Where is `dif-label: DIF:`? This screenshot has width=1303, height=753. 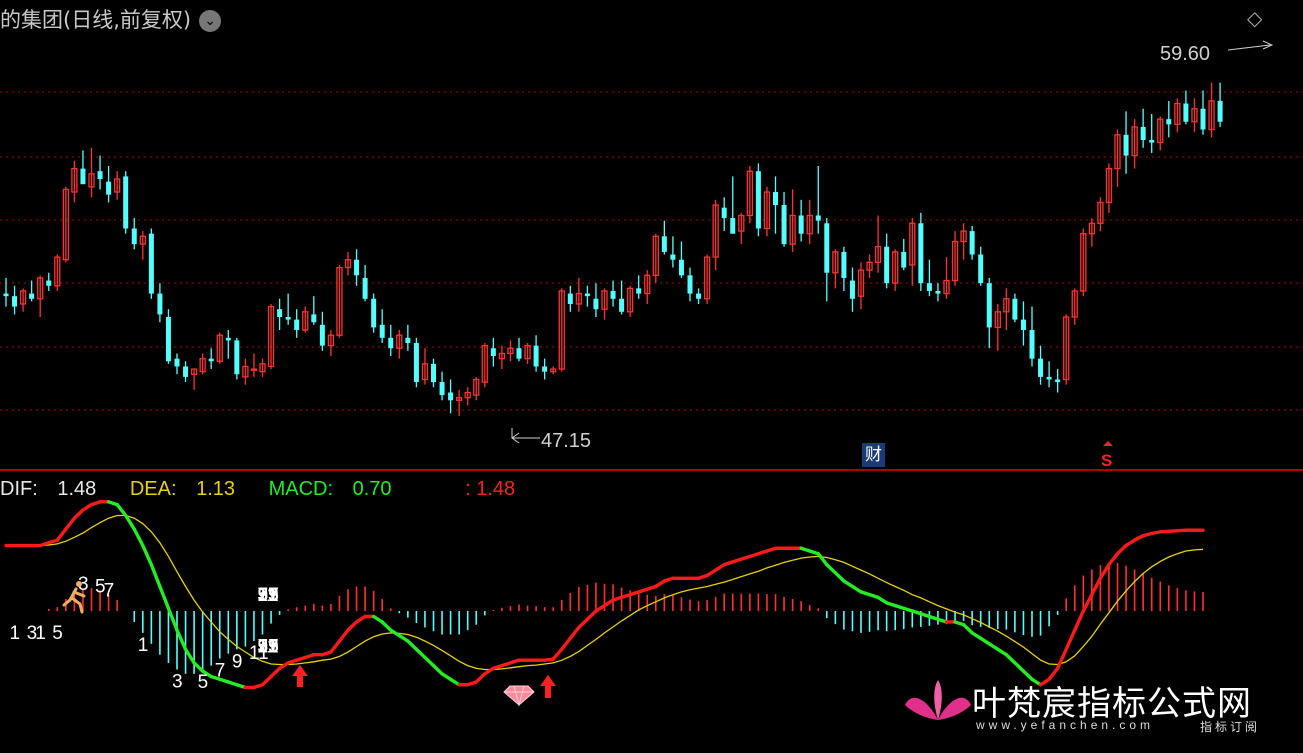
dif-label: DIF: is located at coordinates (19, 489).